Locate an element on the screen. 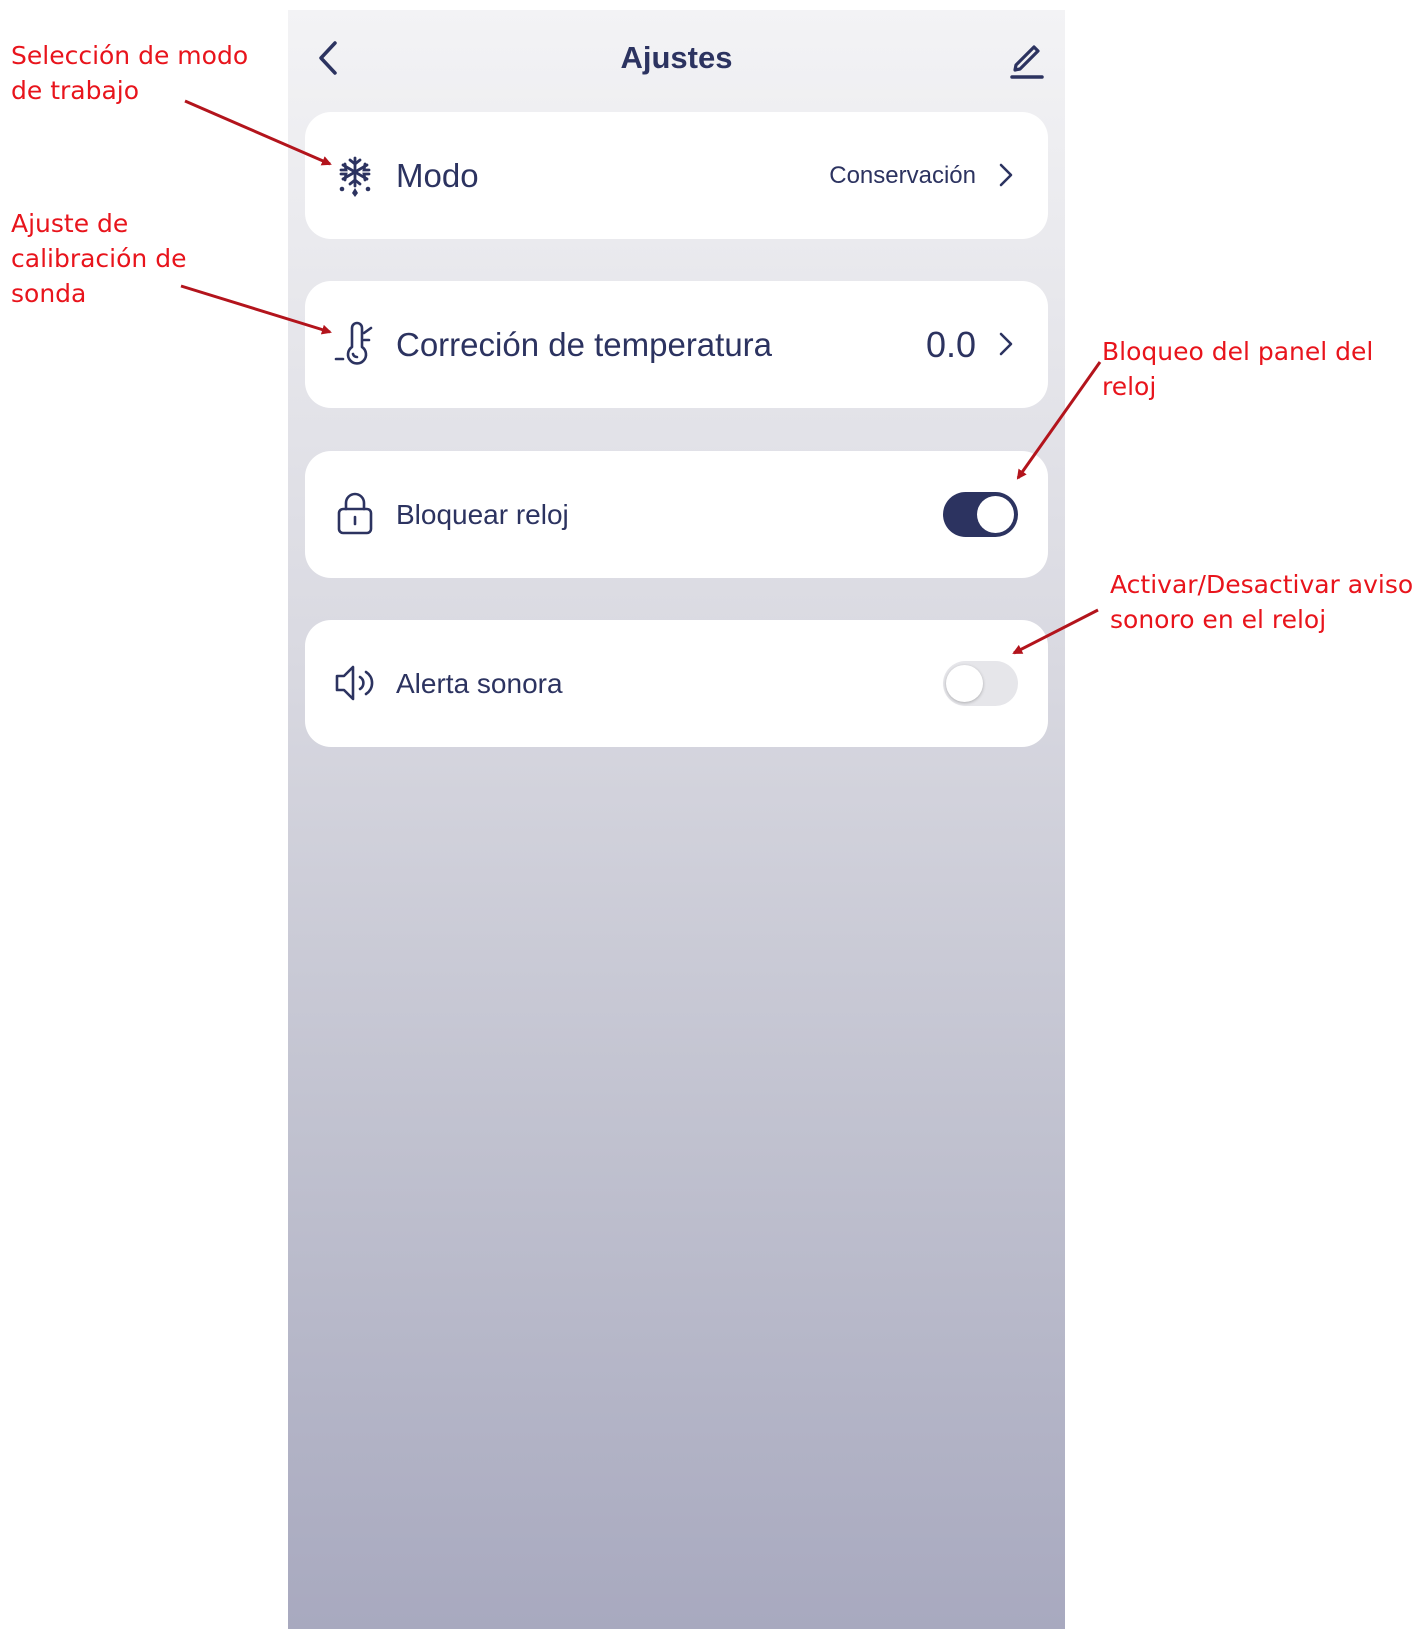 This screenshot has width=1428, height=1629. temperature-correction-row: Correción de temperatura 0.0 is located at coordinates (676, 344).